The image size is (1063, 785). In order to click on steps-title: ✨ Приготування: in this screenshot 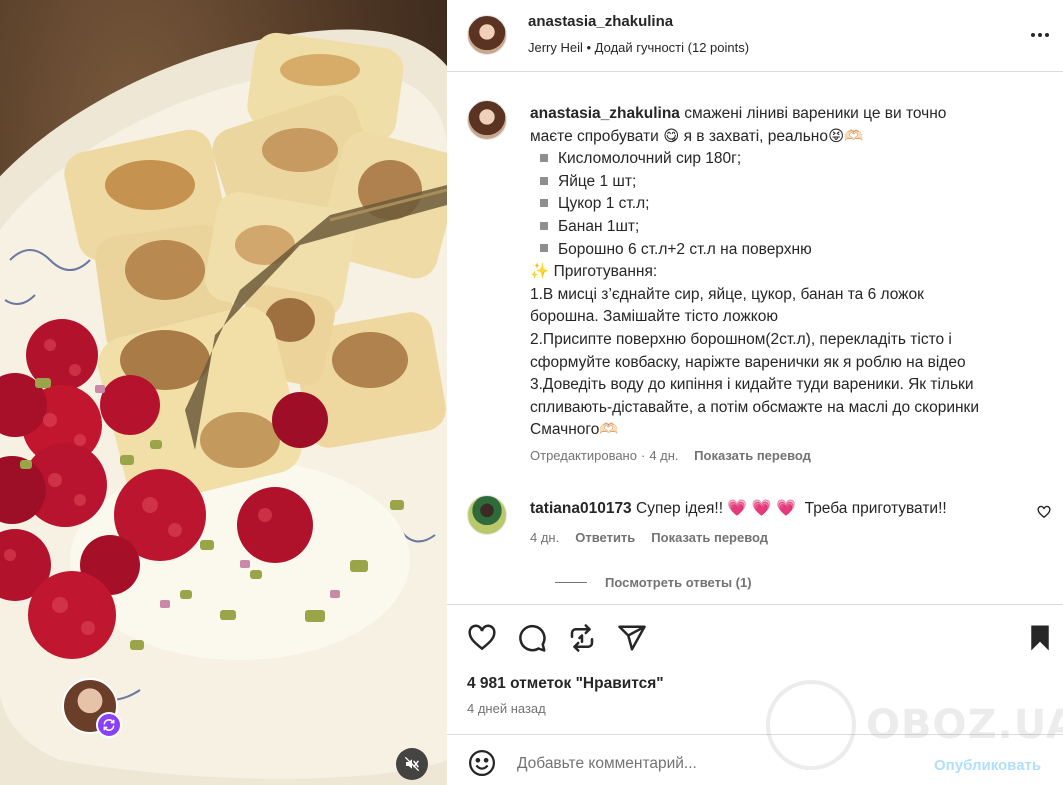, I will do `click(594, 272)`.